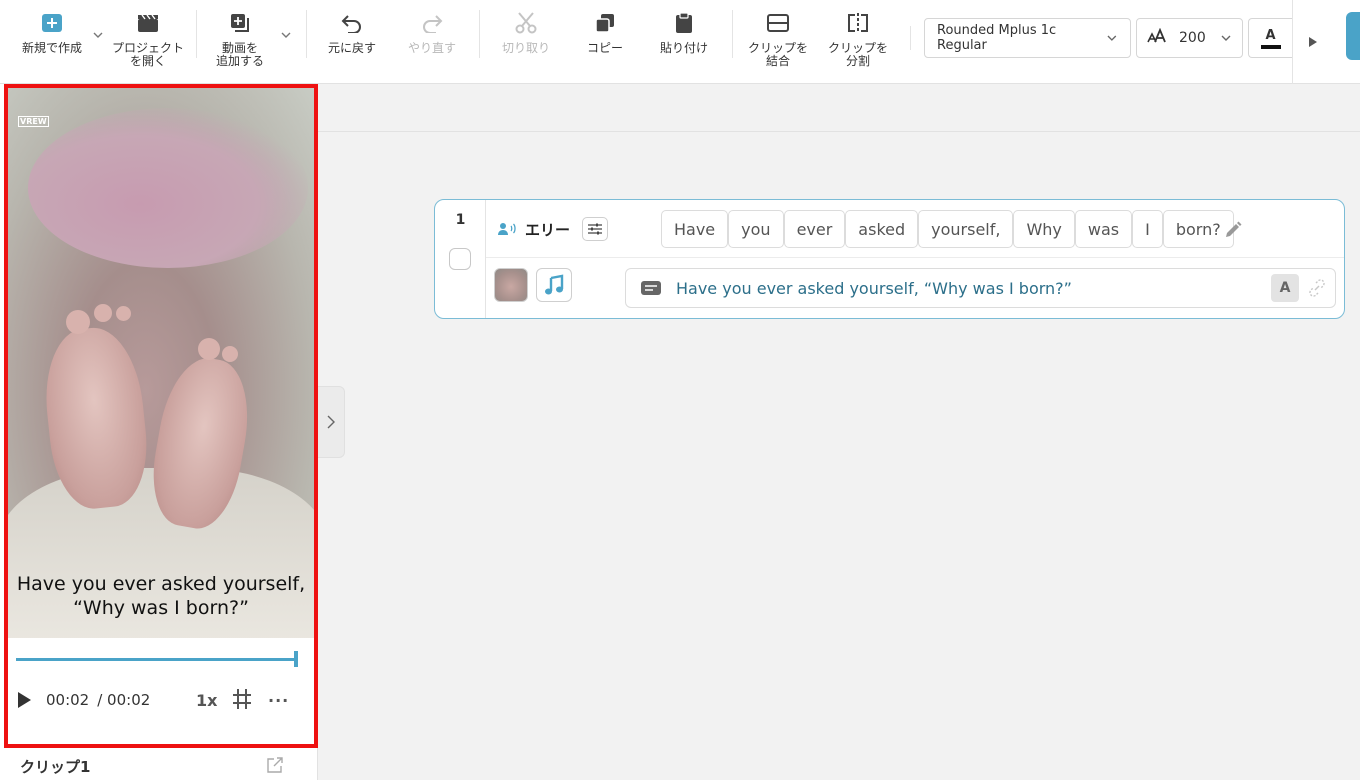 The image size is (1360, 780). Describe the element at coordinates (432, 48) in the screenshot. I see `redo-label: やり直す` at that location.